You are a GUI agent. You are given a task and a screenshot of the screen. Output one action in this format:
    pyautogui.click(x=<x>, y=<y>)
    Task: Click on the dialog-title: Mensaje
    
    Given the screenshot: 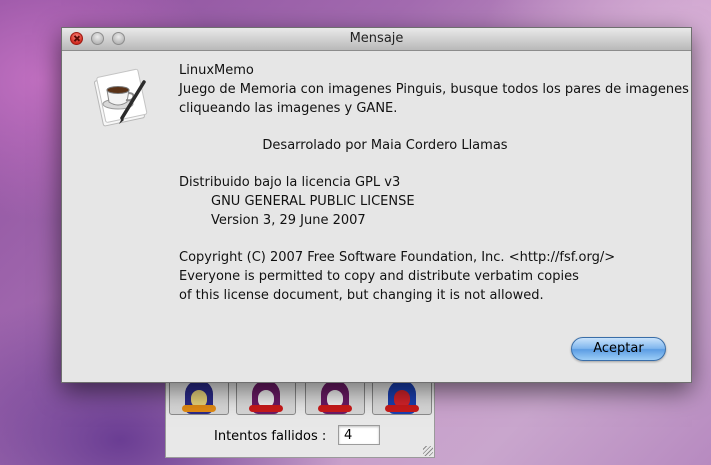 What is the action you would take?
    pyautogui.click(x=376, y=38)
    